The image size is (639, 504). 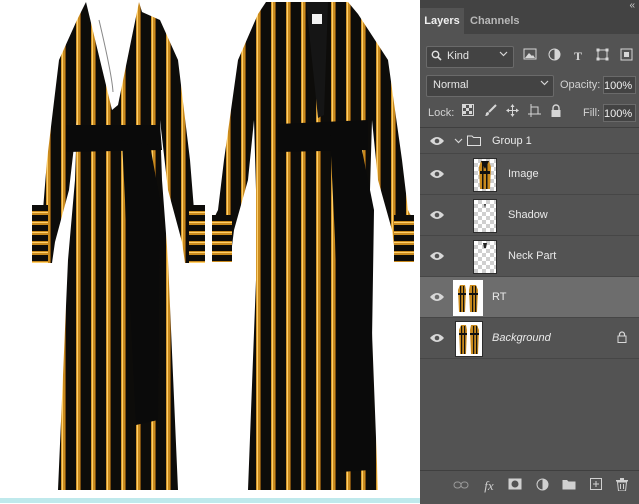 I want to click on layer-row-background: Background, so click(x=529, y=338).